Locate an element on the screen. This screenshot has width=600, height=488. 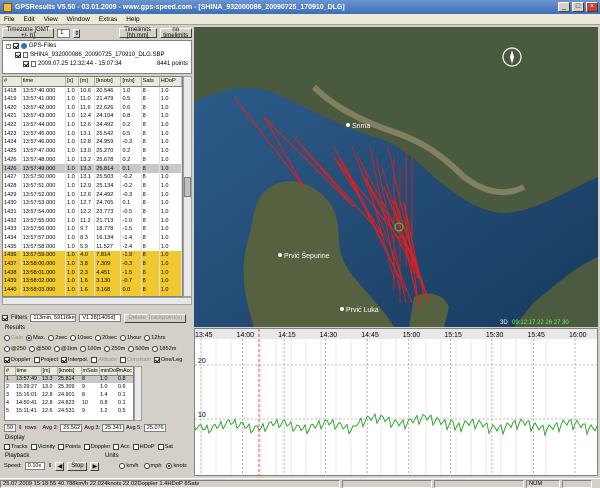
option-interpol-: Interpol. is located at coordinates (74, 360).